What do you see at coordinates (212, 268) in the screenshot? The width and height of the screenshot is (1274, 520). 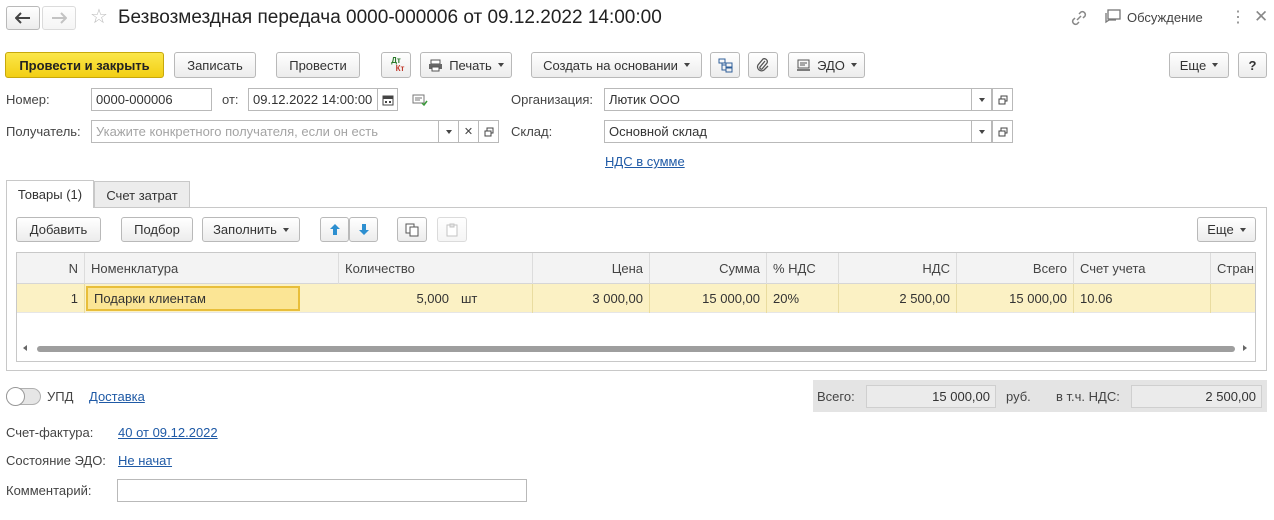 I see `col-nomenclature: Номенклатура` at bounding box center [212, 268].